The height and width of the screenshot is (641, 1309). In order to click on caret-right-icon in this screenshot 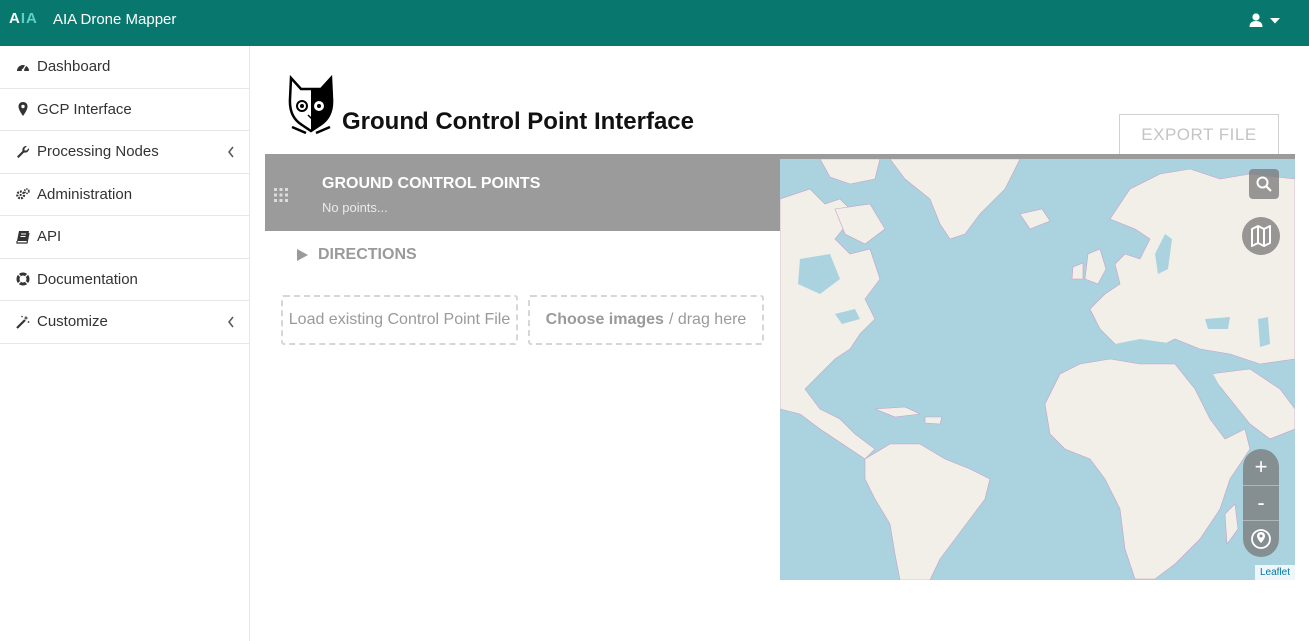, I will do `click(302, 255)`.